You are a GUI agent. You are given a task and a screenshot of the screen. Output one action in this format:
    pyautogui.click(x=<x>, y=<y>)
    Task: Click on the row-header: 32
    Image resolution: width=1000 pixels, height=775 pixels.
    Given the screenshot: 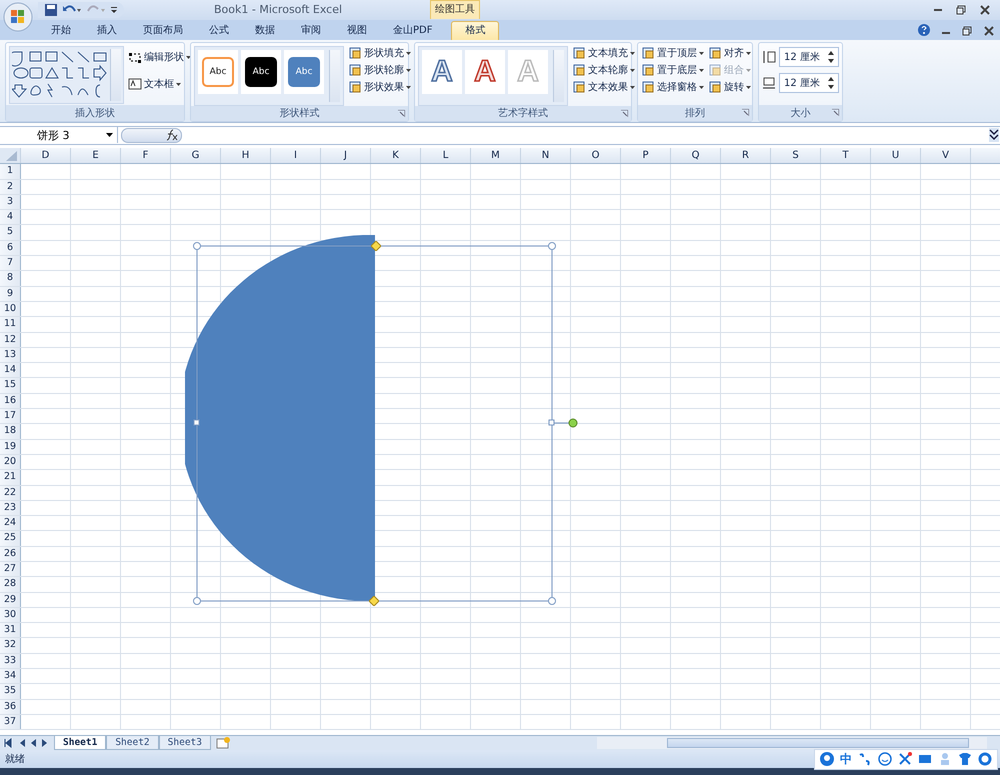 What is the action you would take?
    pyautogui.click(x=10, y=645)
    